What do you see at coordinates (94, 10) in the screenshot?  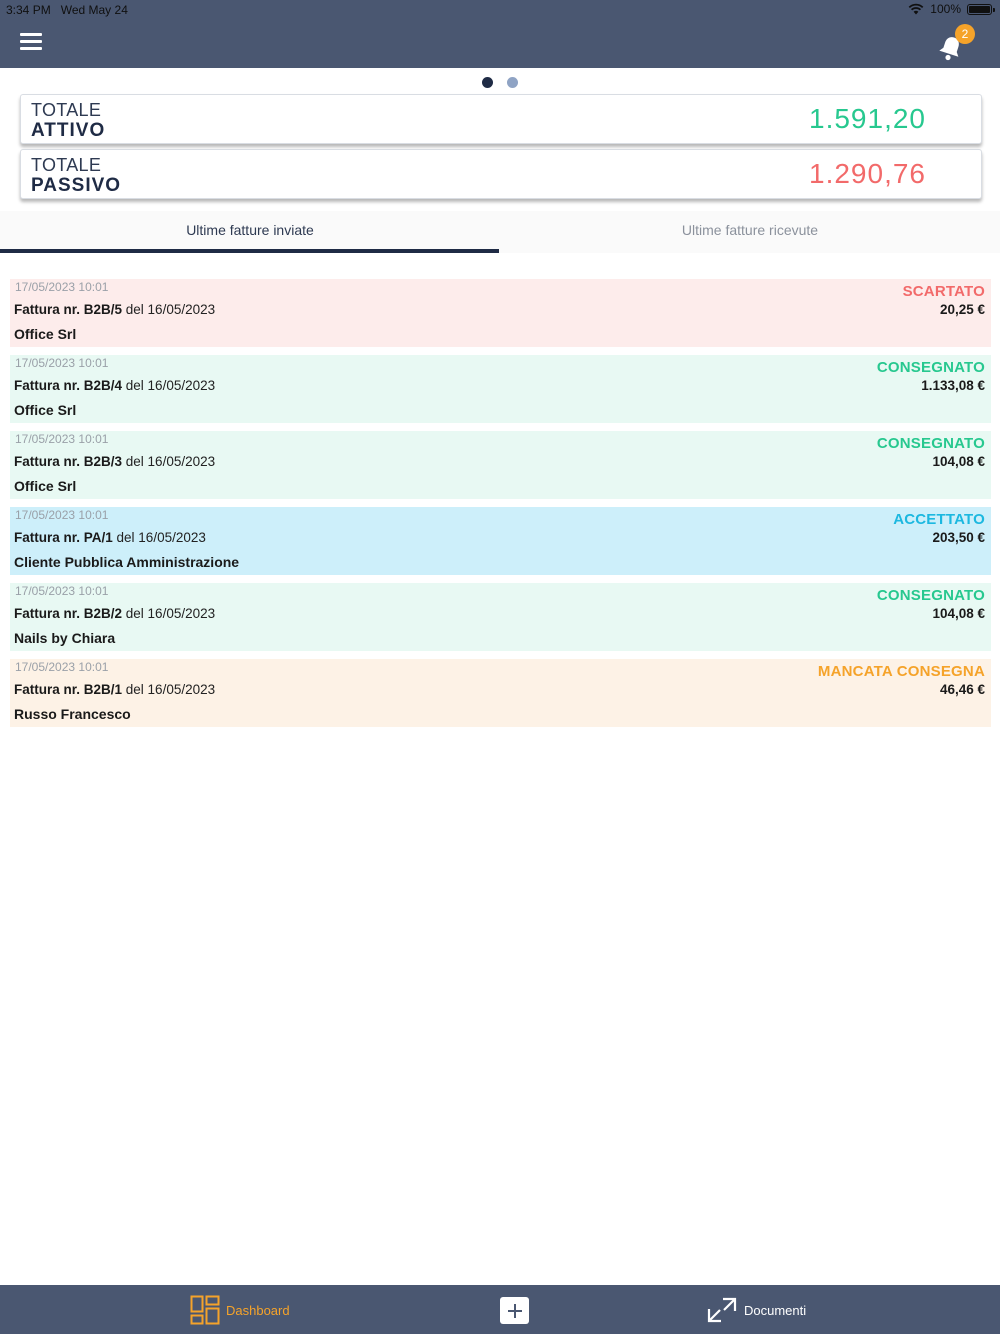 I see `status-date: Wed May 24` at bounding box center [94, 10].